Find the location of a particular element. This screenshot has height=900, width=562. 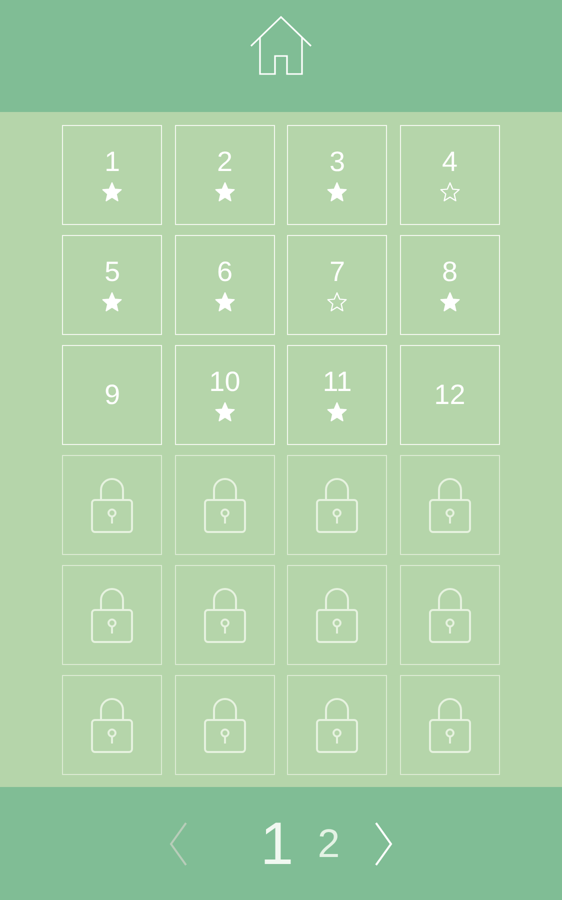

level-tile: 5 is located at coordinates (112, 285).